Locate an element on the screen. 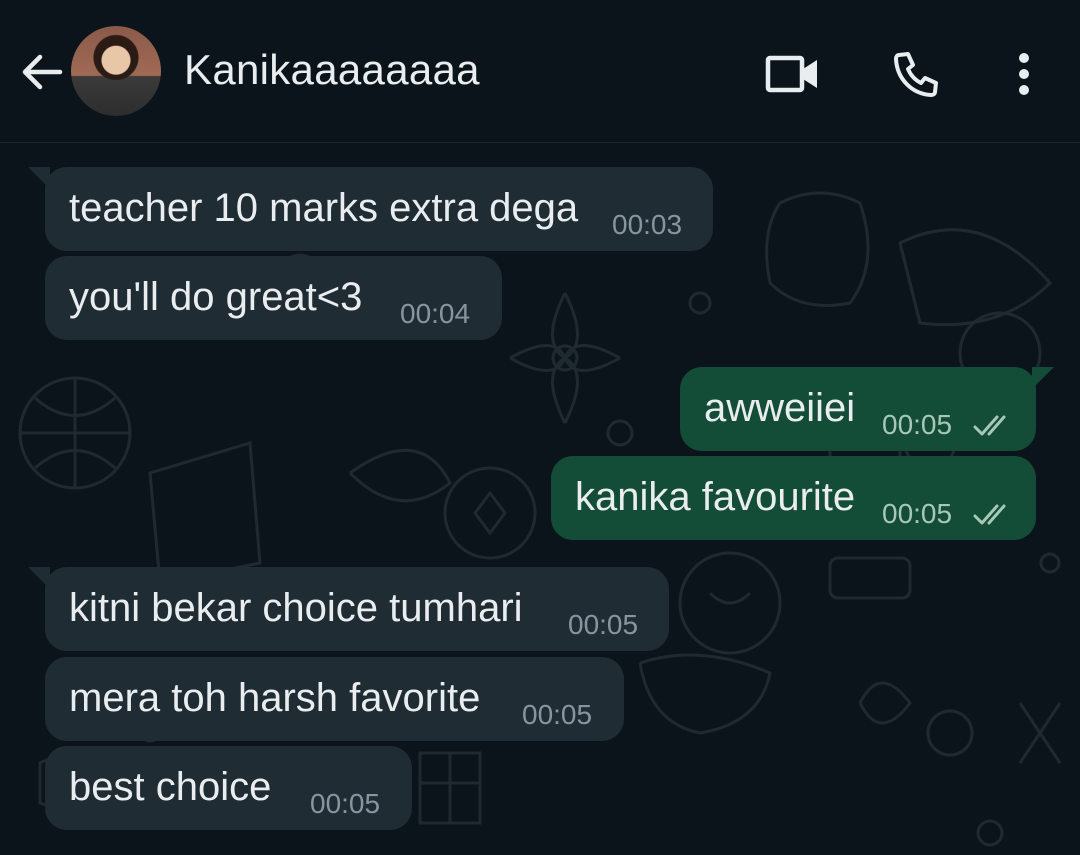 The height and width of the screenshot is (855, 1080). back-arrow-icon is located at coordinates (42, 72).